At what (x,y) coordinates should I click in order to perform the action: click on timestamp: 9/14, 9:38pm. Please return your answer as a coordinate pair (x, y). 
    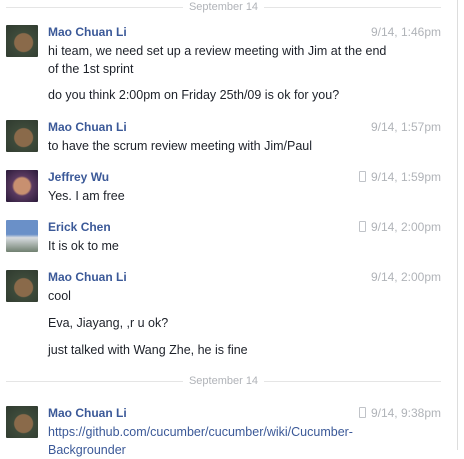
    Looking at the image, I should click on (399, 413).